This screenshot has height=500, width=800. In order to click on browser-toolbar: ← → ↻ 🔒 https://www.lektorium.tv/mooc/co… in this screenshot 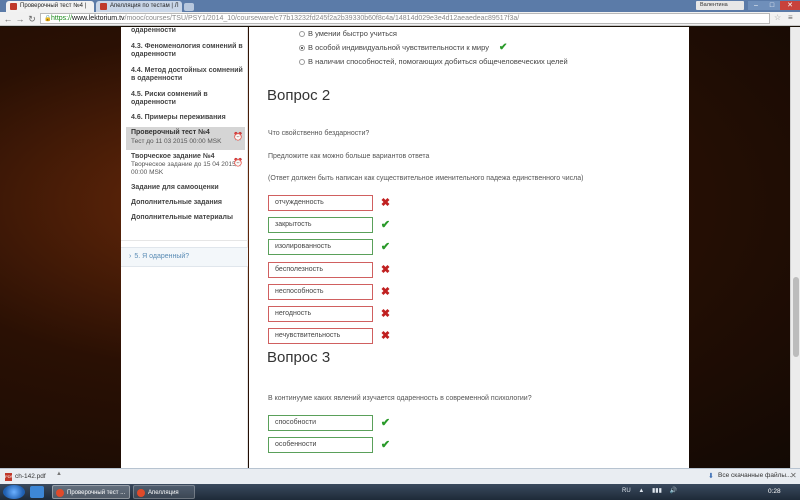, I will do `click(400, 19)`.